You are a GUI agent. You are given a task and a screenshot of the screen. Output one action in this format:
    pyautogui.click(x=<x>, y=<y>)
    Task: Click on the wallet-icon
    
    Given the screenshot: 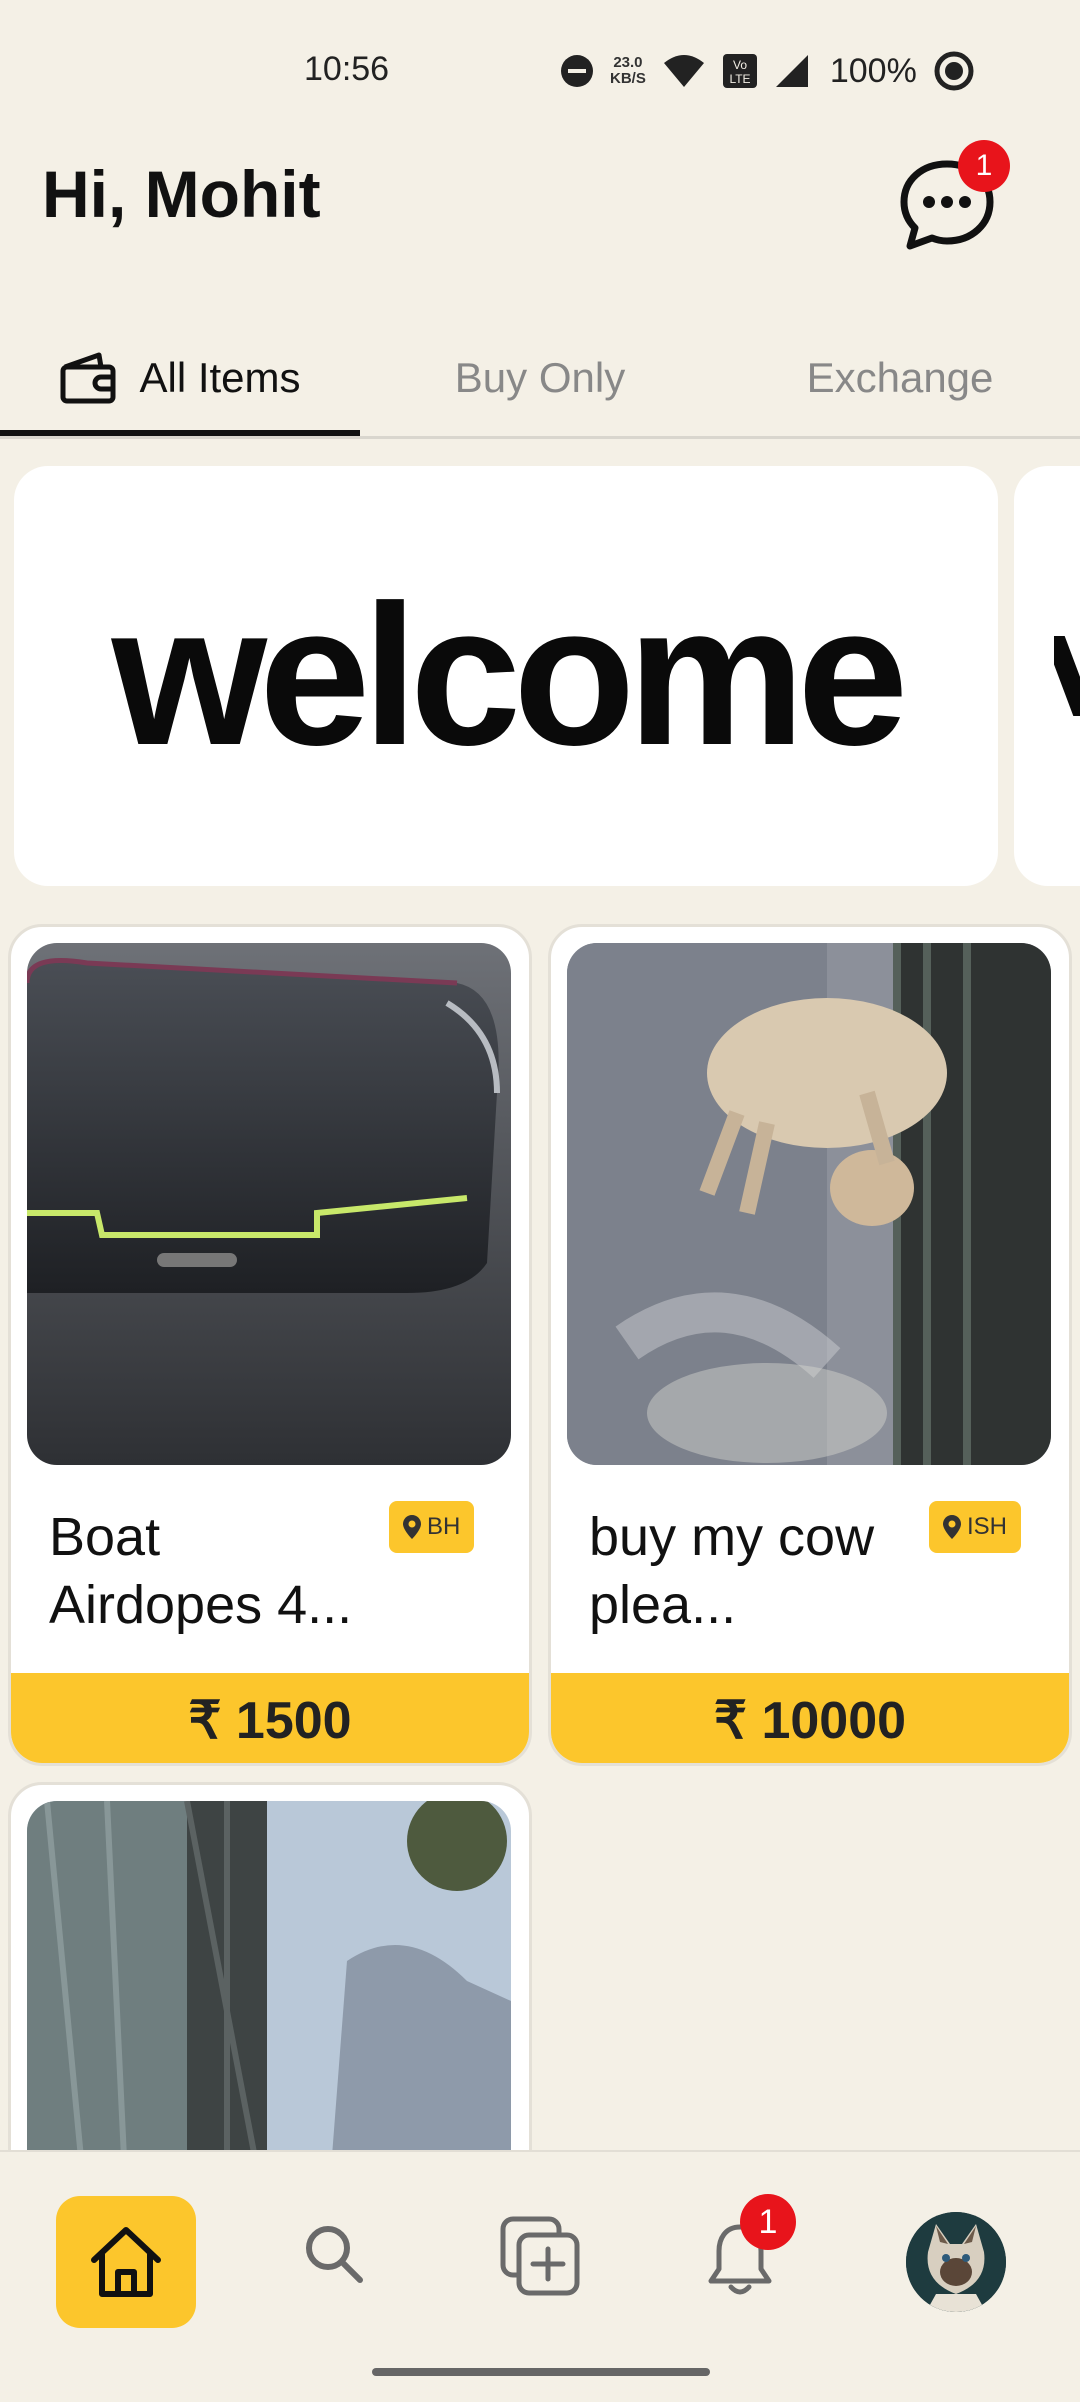 What is the action you would take?
    pyautogui.click(x=88, y=378)
    